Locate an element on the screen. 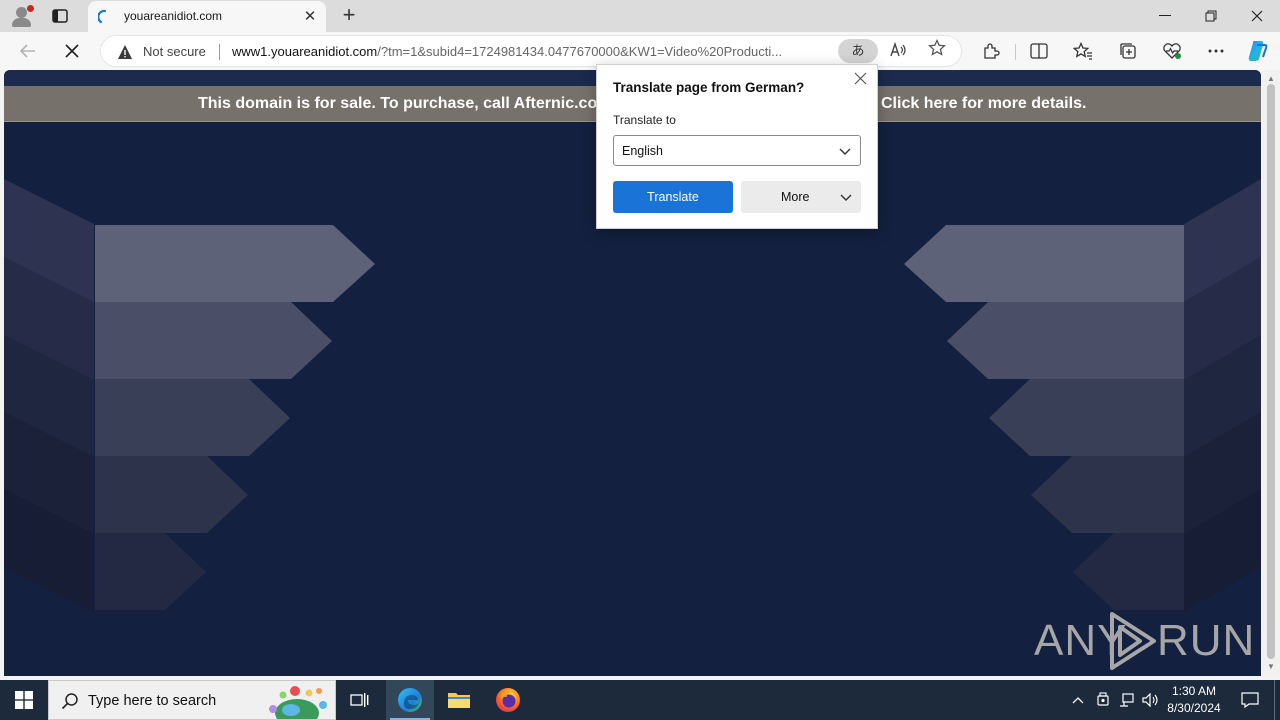  windows-logo-icon is located at coordinates (24, 700).